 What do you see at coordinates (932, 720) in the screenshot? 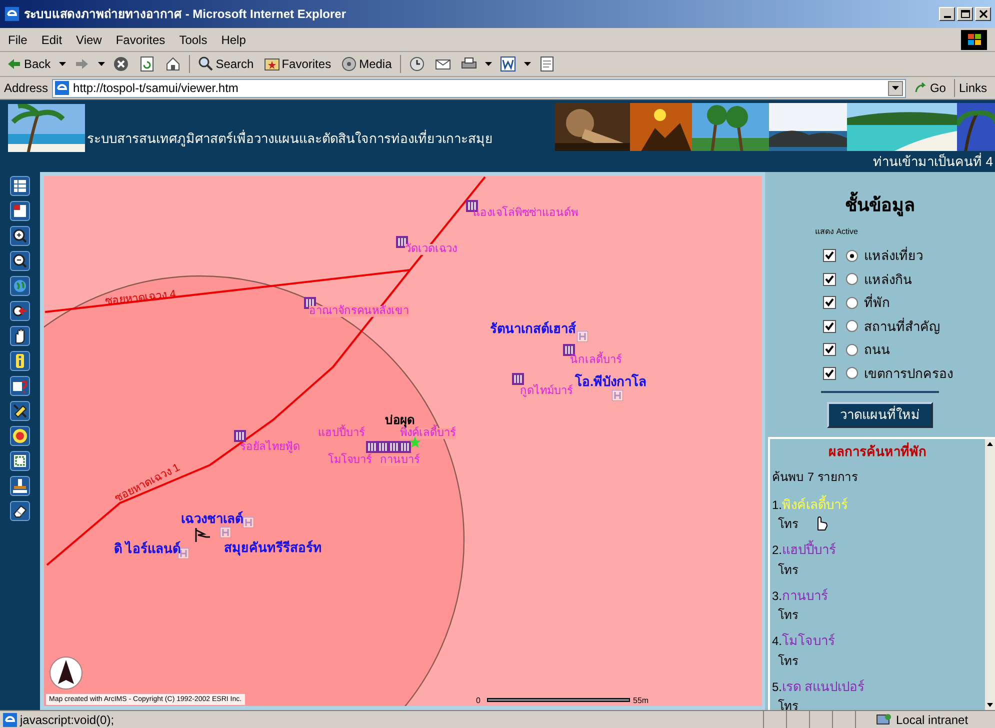
I see `zone-text: Local intranet` at bounding box center [932, 720].